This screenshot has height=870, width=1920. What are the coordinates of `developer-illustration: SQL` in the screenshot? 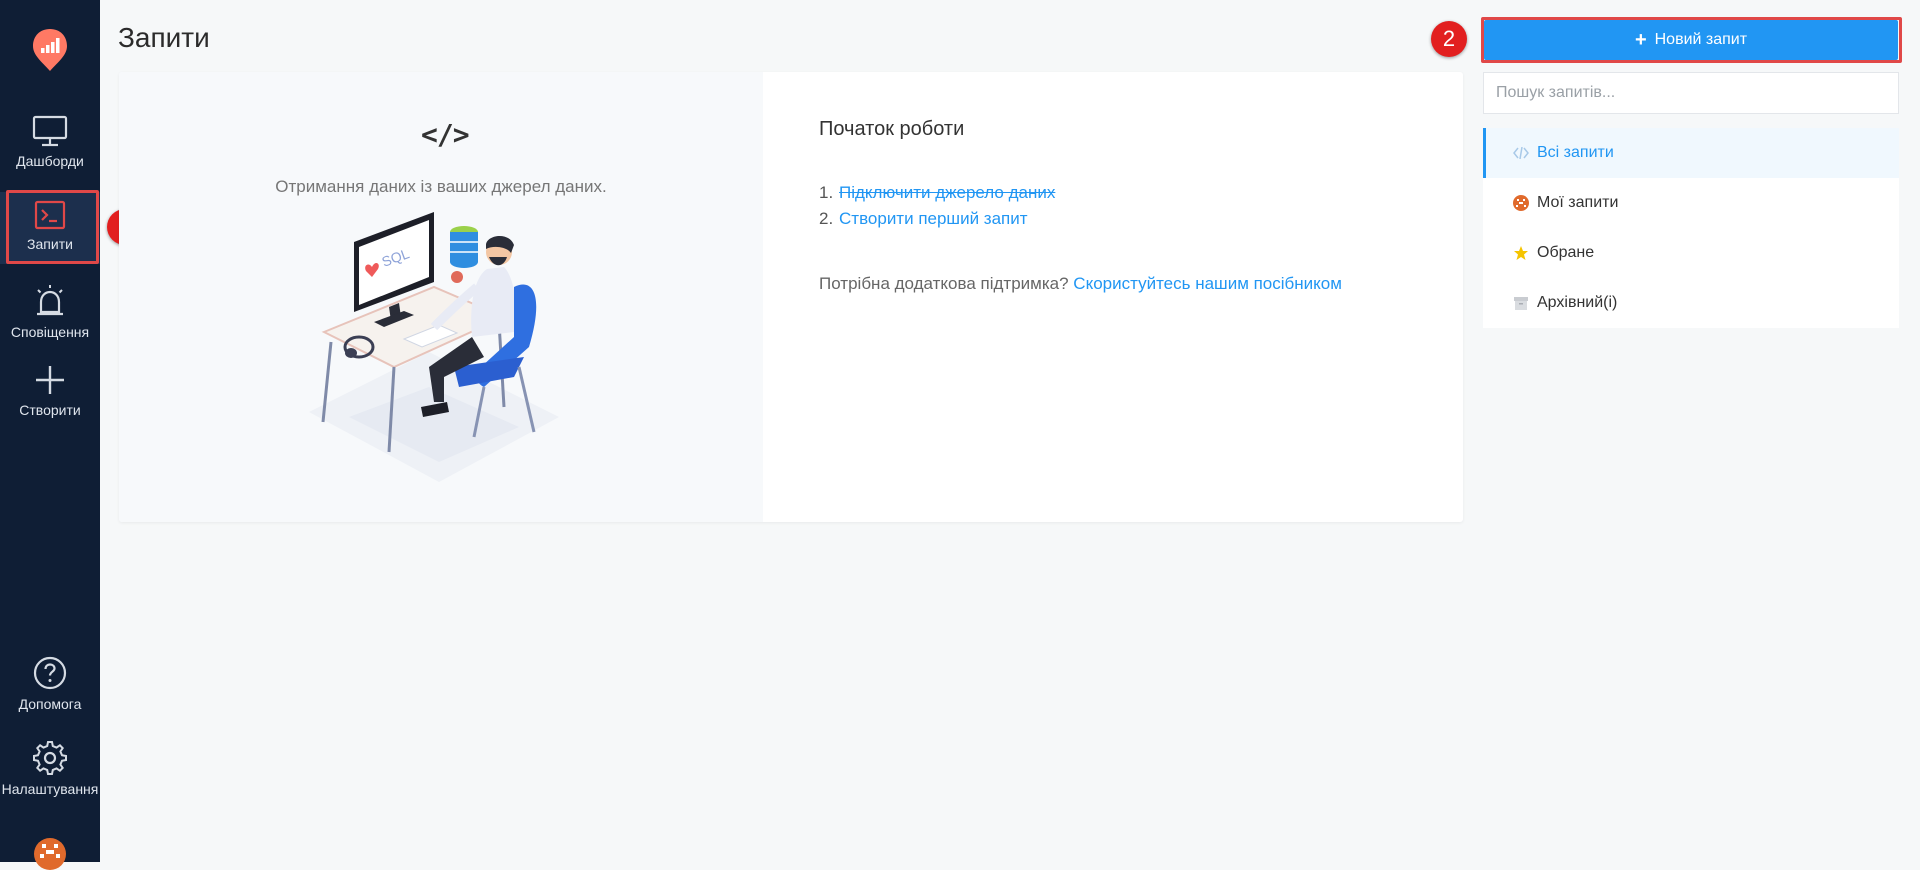 It's located at (434, 347).